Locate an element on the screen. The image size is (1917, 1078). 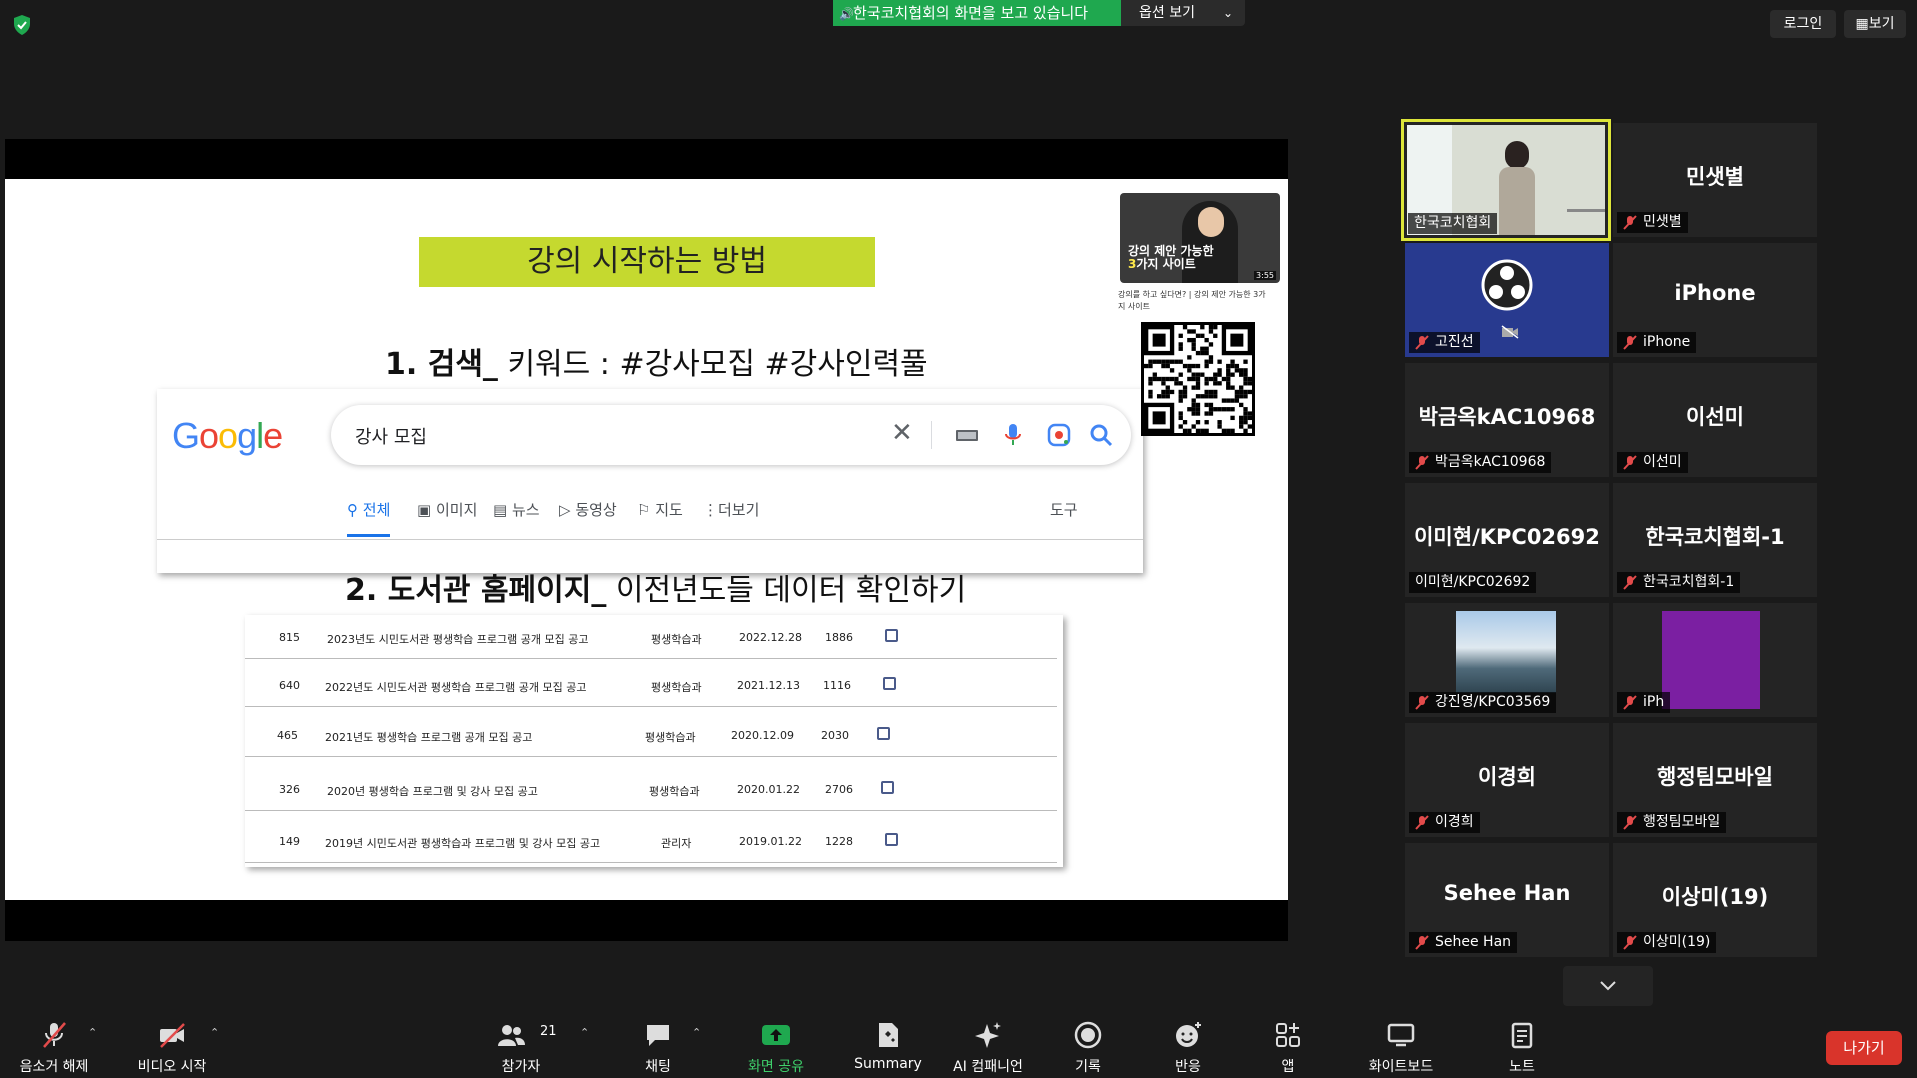
participant-tile-active-speaker: 한국코치협회 is located at coordinates (1506, 180).